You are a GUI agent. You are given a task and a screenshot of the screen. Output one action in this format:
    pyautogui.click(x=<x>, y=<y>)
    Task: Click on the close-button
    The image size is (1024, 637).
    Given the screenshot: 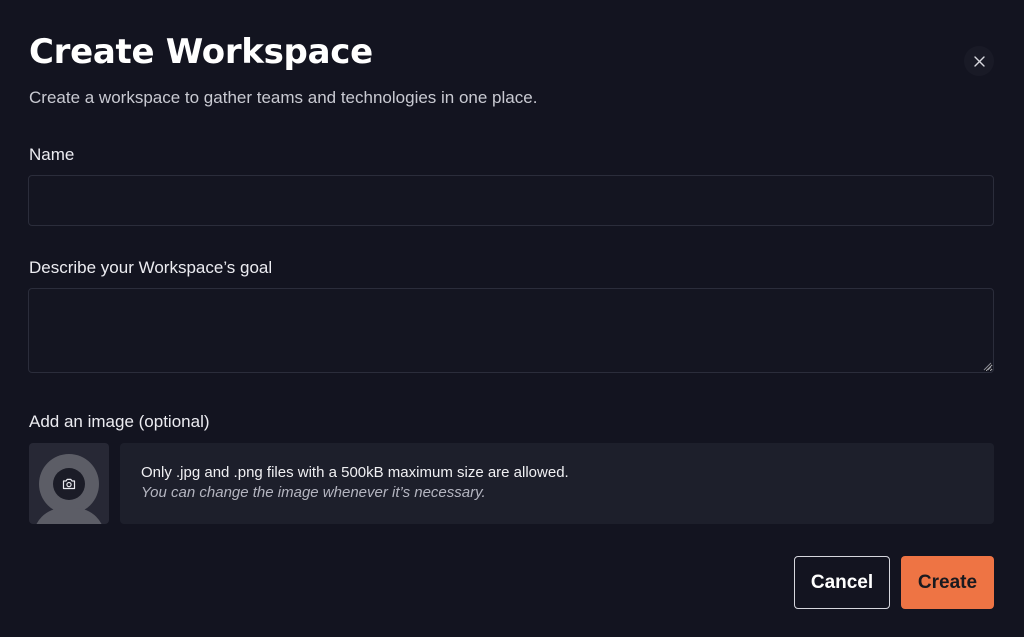 What is the action you would take?
    pyautogui.click(x=979, y=61)
    